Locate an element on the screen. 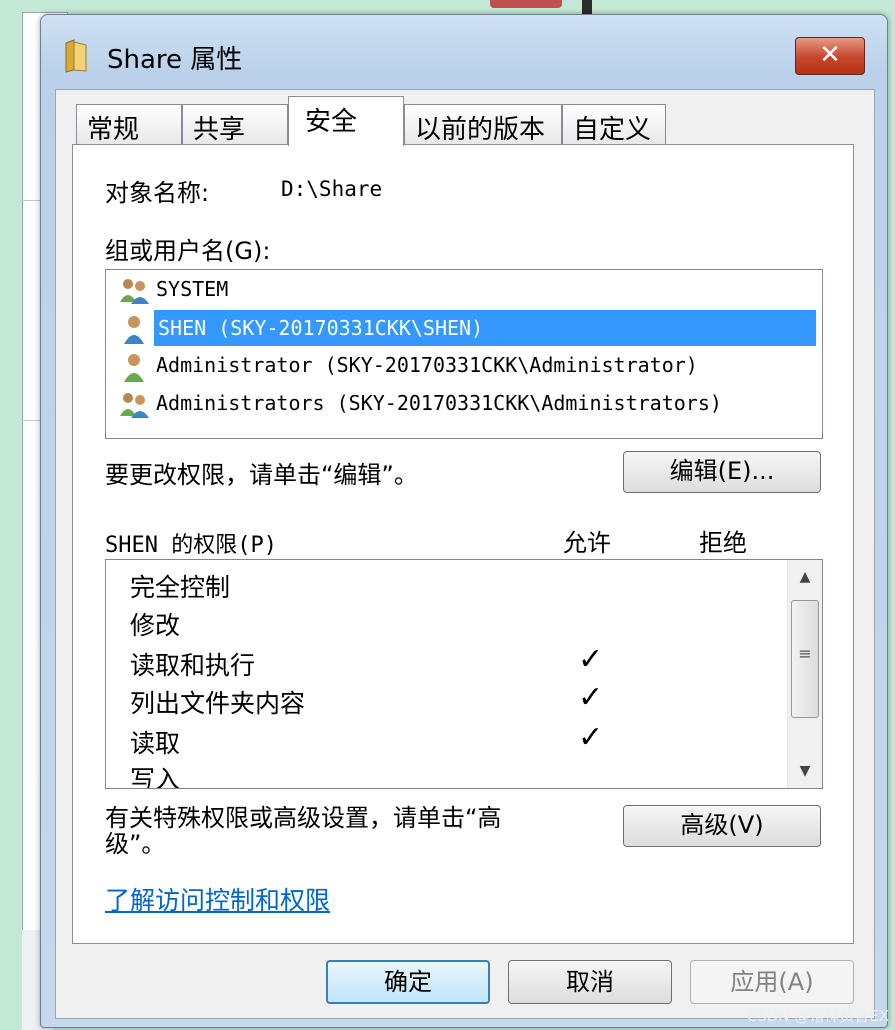  tab-security: 安全 is located at coordinates (346, 121).